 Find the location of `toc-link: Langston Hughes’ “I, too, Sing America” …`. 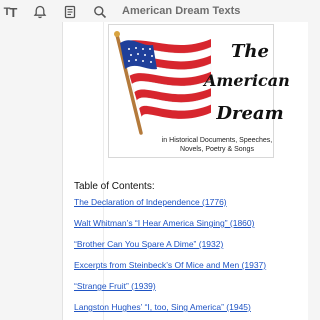

toc-link: Langston Hughes’ “I, too, Sing America” … is located at coordinates (162, 307).